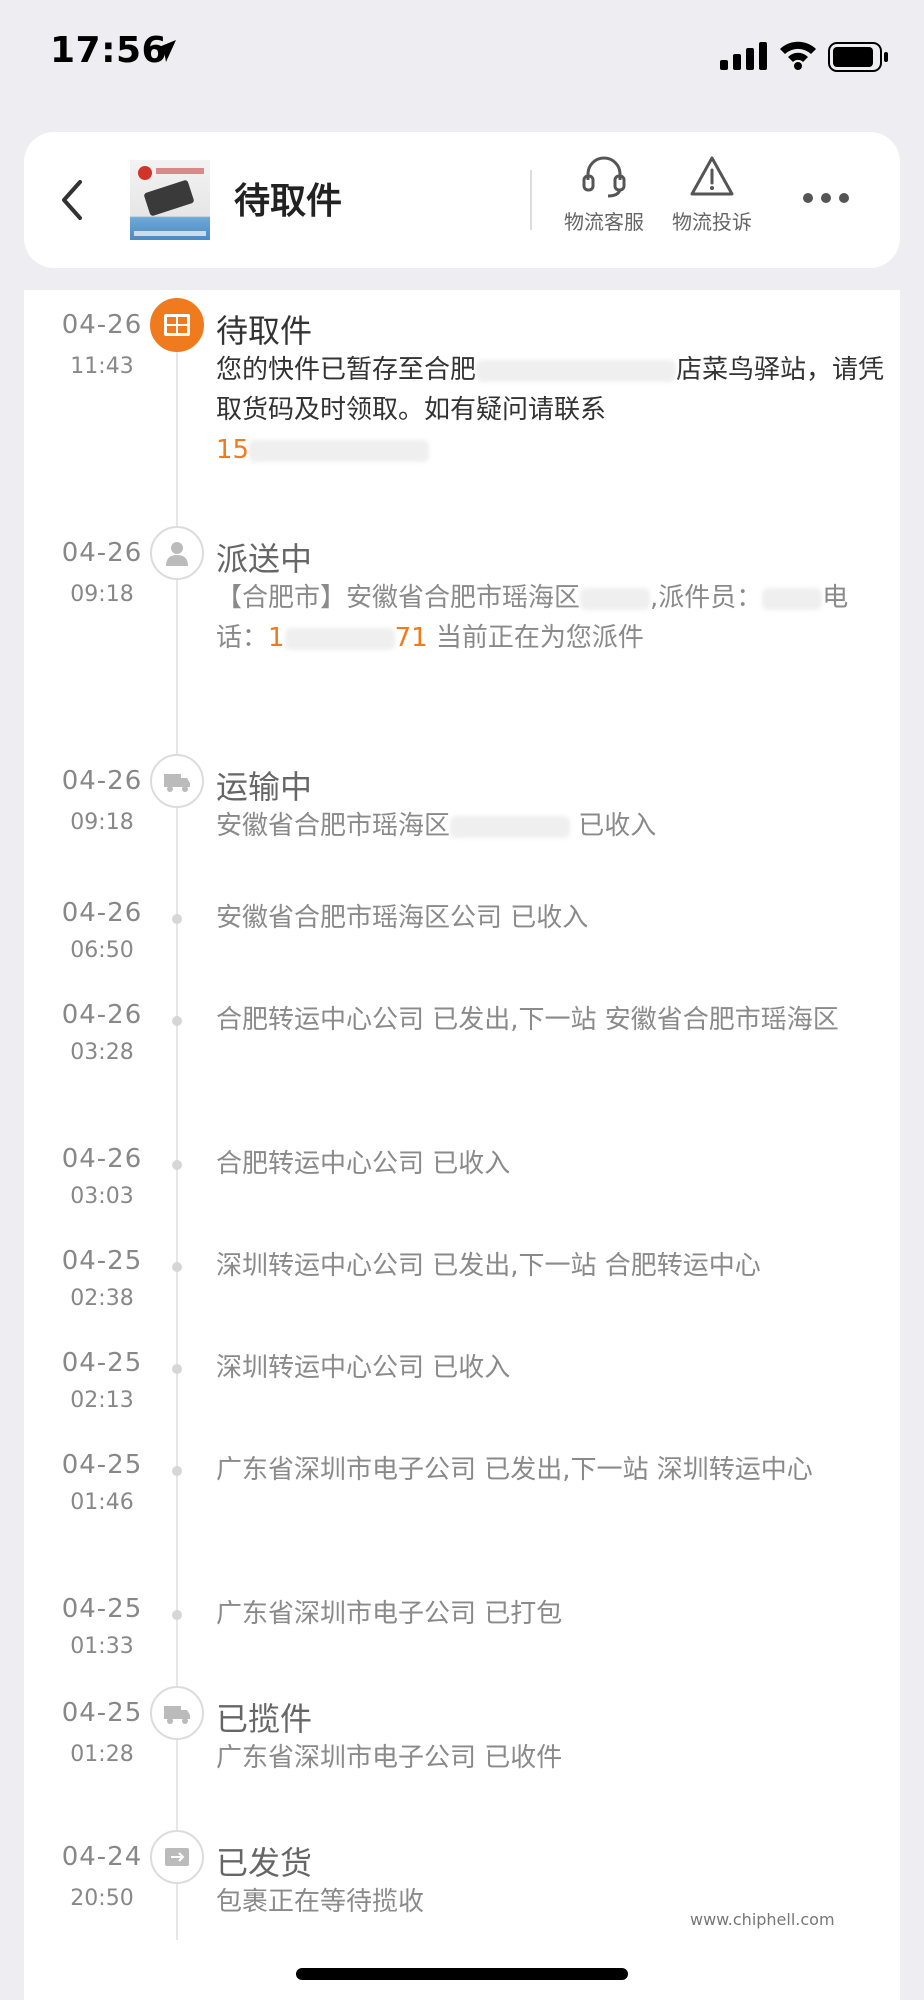  Describe the element at coordinates (102, 1400) in the screenshot. I see `event-time: 02:13` at that location.